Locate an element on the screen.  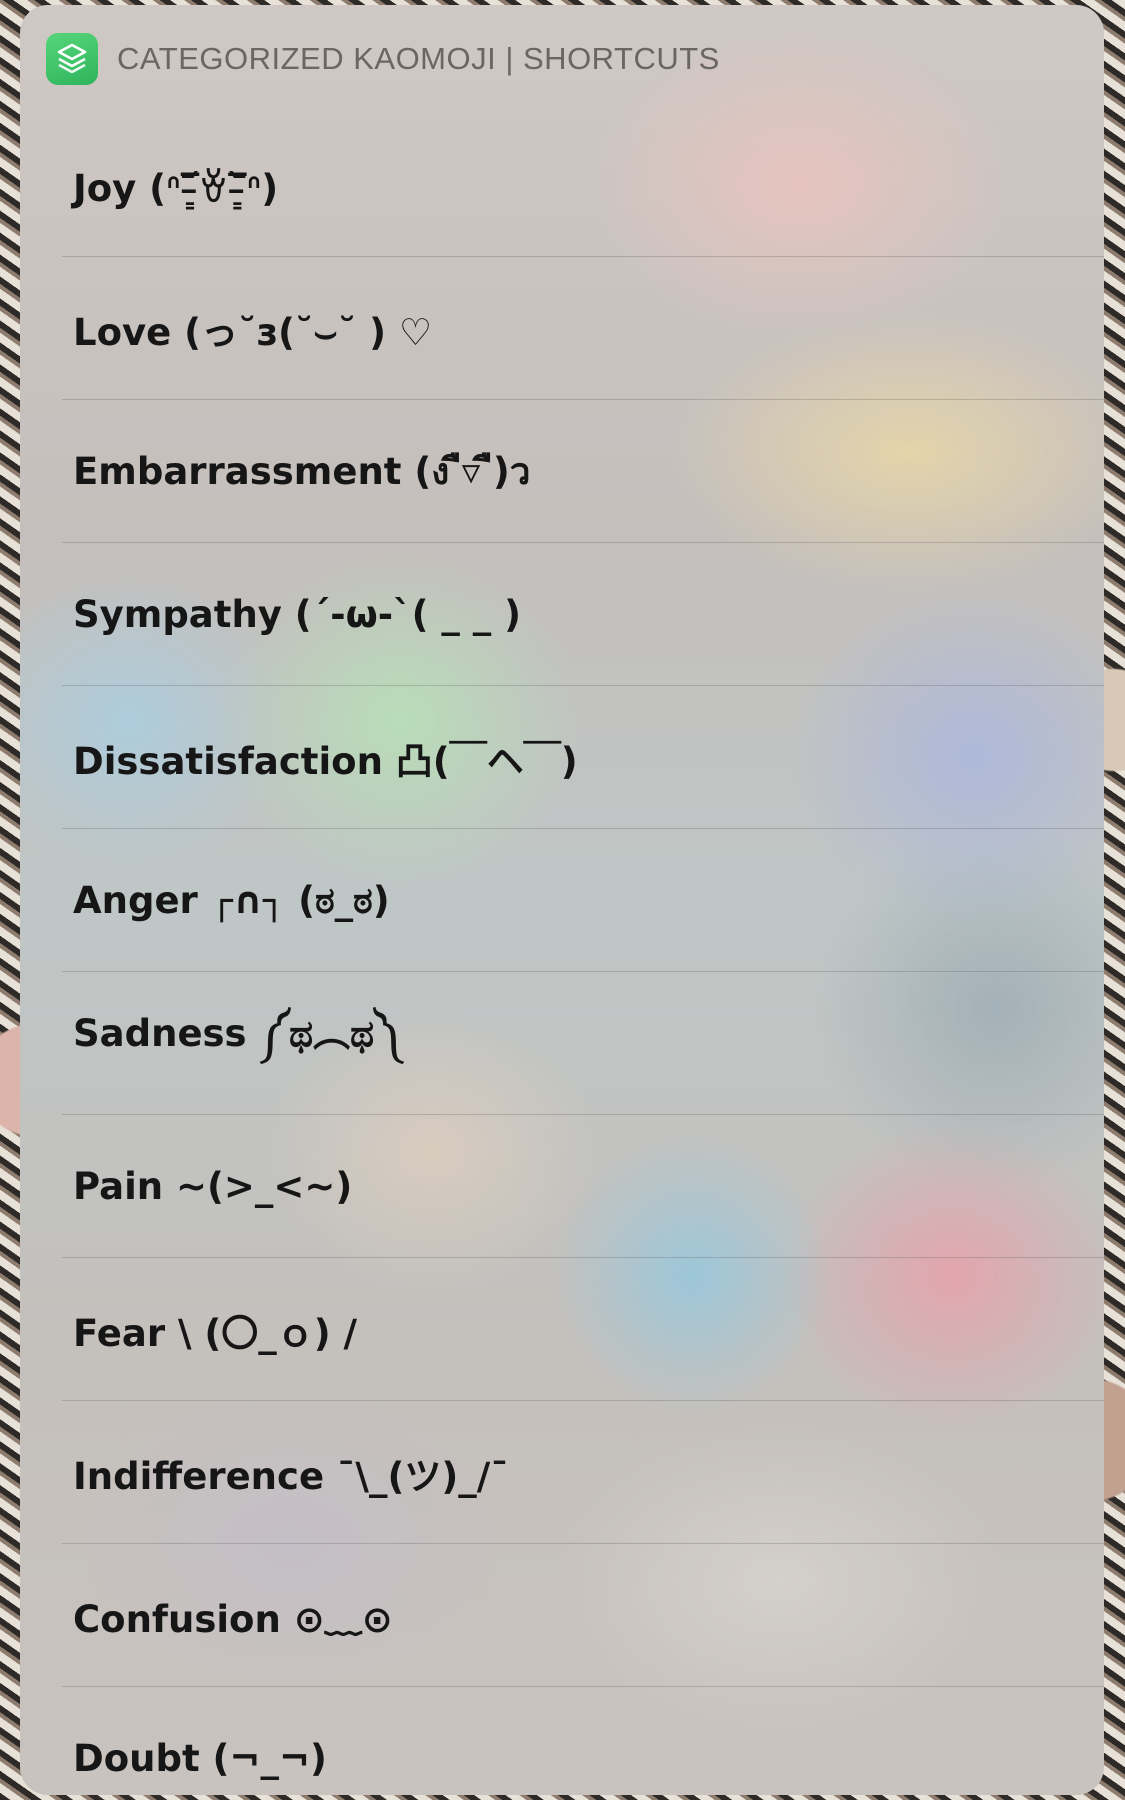
menu-title: CATEGORIZED KAOMOJI | SHORTCUTS is located at coordinates (418, 58).